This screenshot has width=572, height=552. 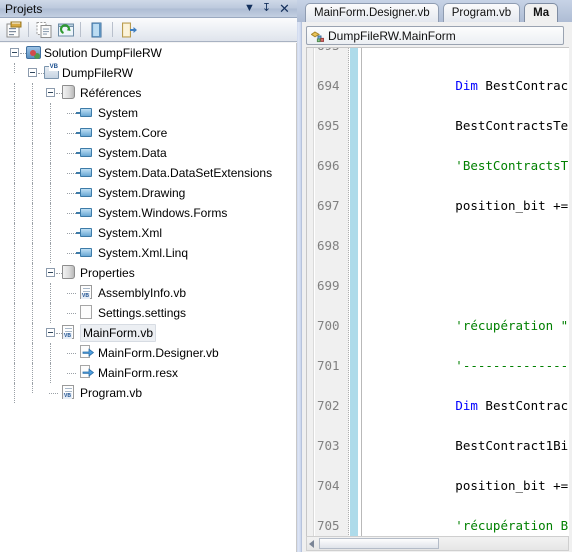 What do you see at coordinates (111, 393) in the screenshot?
I see `tree-item-label: Program.vb` at bounding box center [111, 393].